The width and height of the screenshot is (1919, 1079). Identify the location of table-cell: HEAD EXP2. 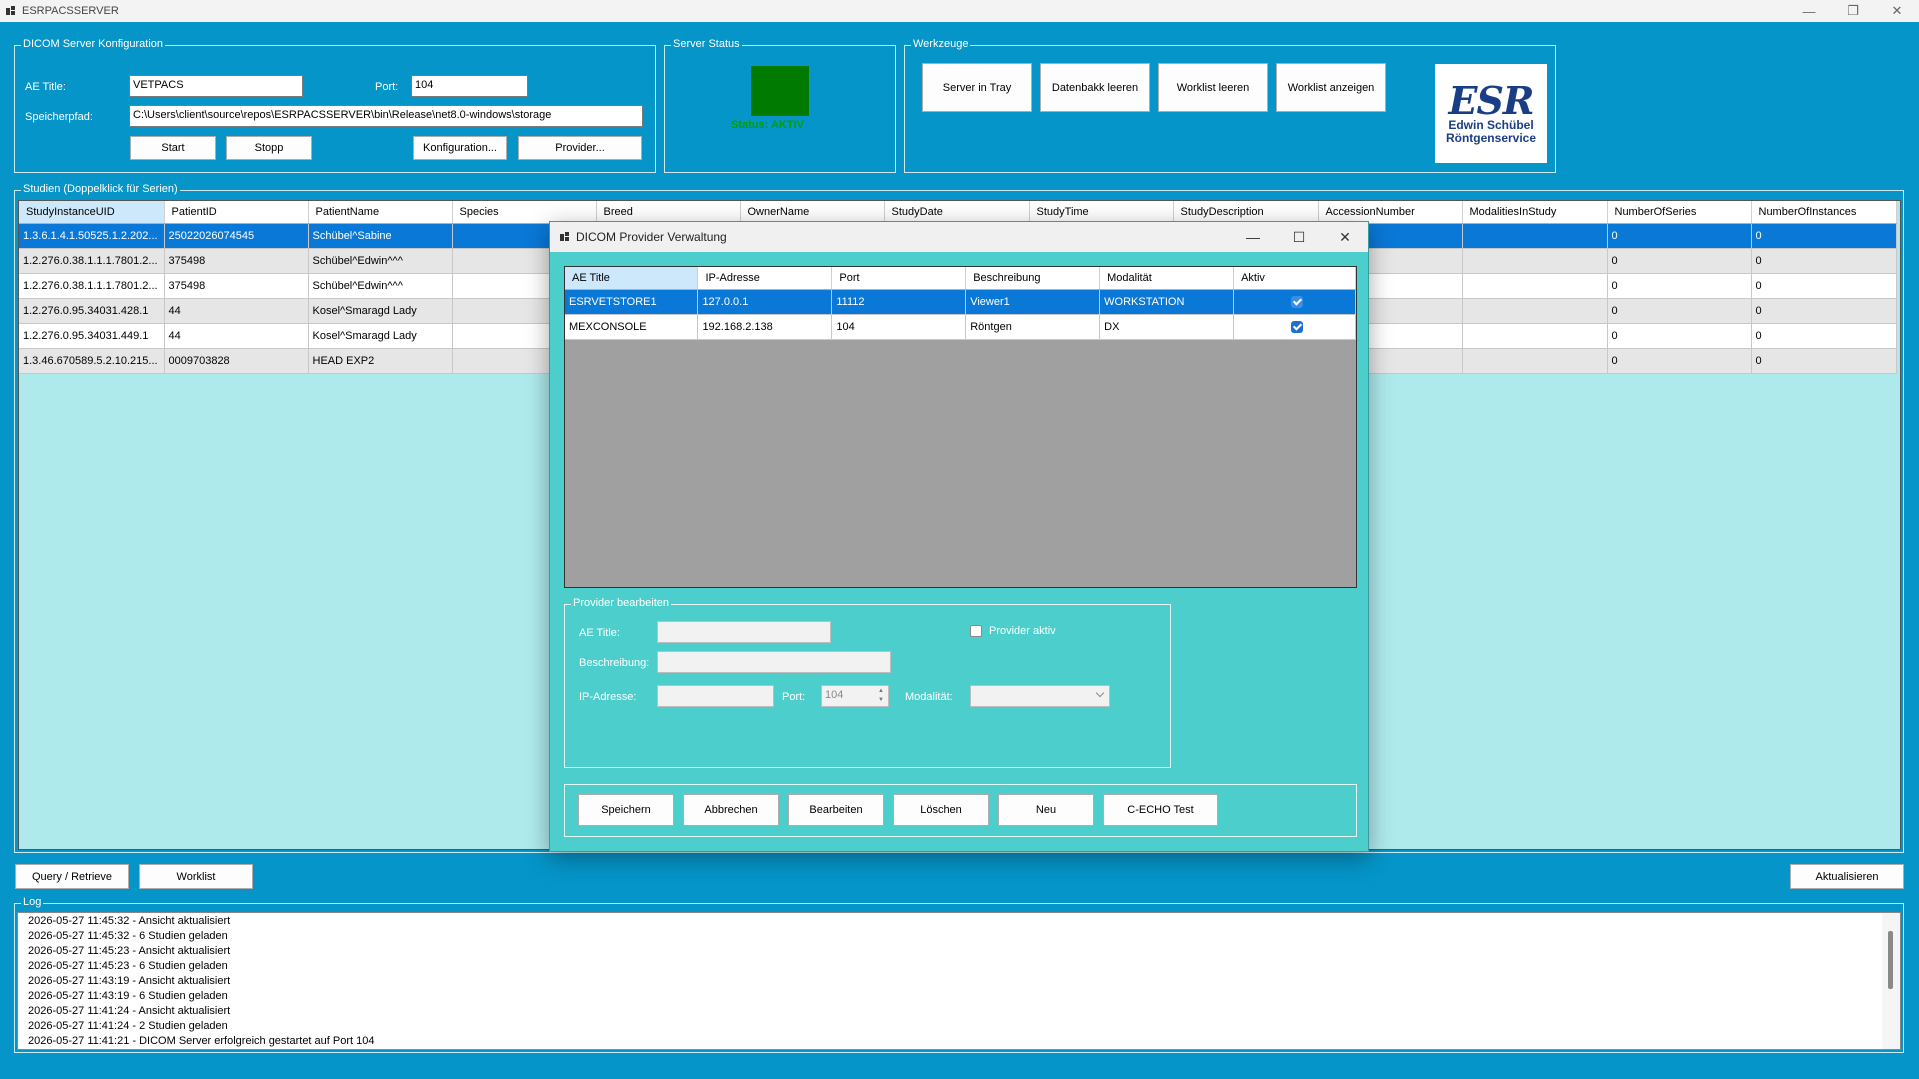
(380, 361).